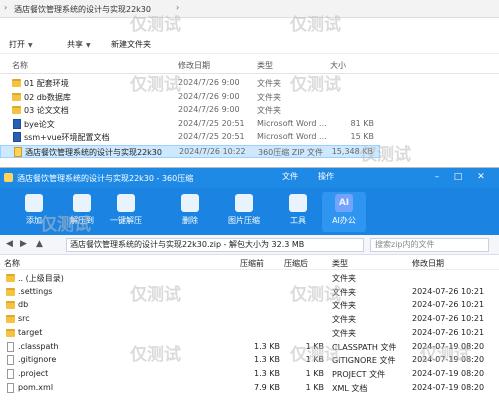 This screenshot has width=499, height=407. I want to click on tools-icon, so click(298, 203).